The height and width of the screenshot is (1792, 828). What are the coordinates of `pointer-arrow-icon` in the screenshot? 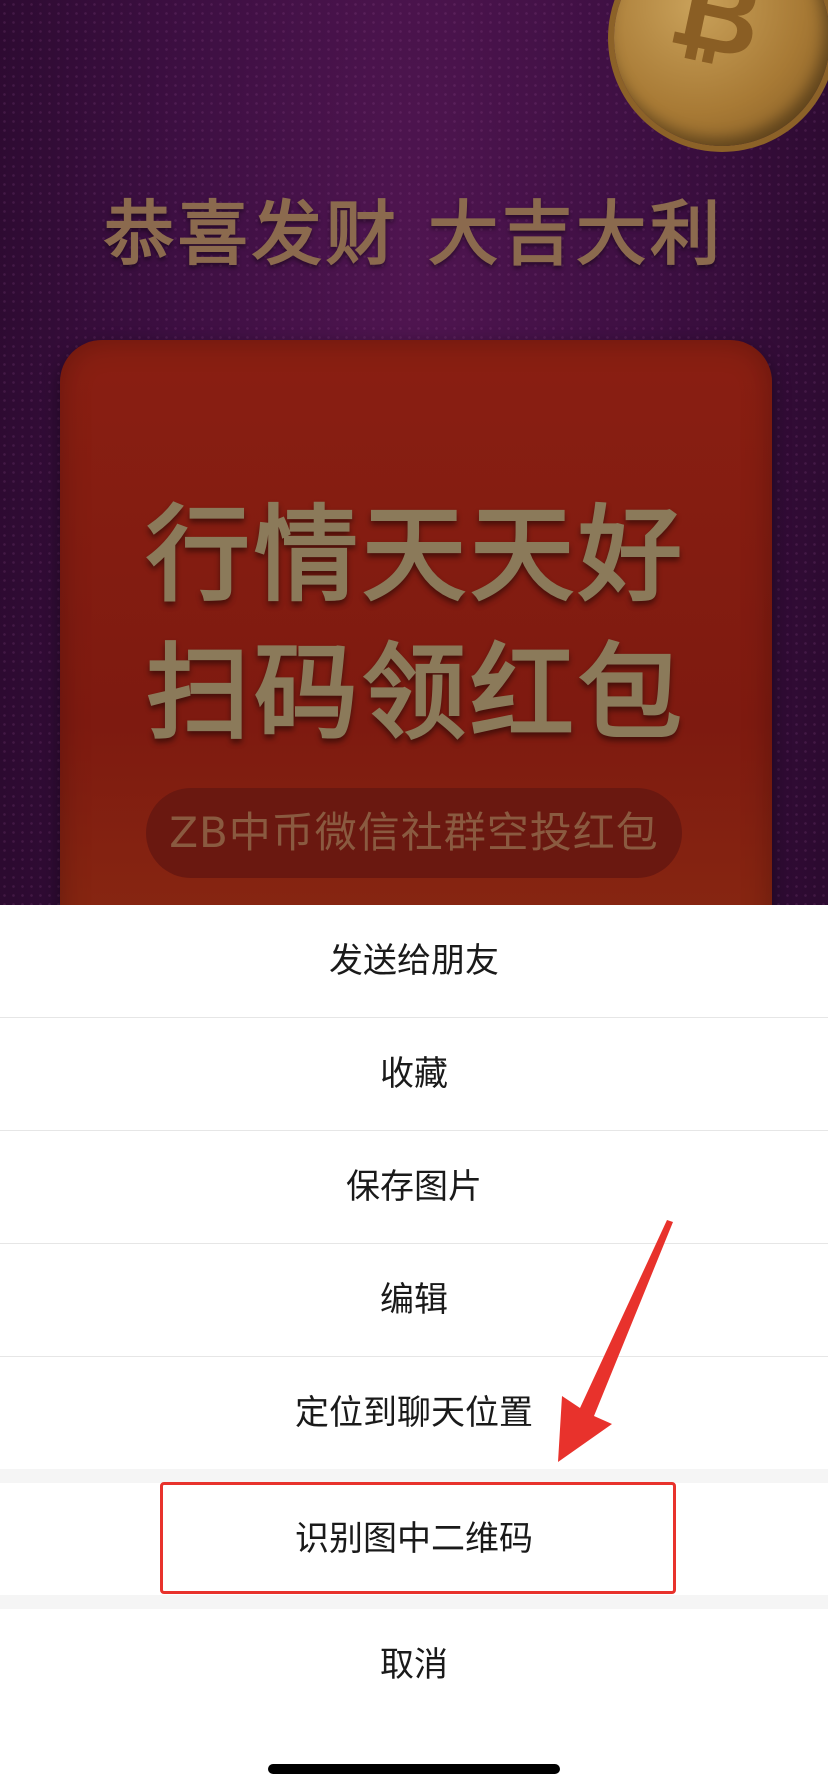 It's located at (615, 1341).